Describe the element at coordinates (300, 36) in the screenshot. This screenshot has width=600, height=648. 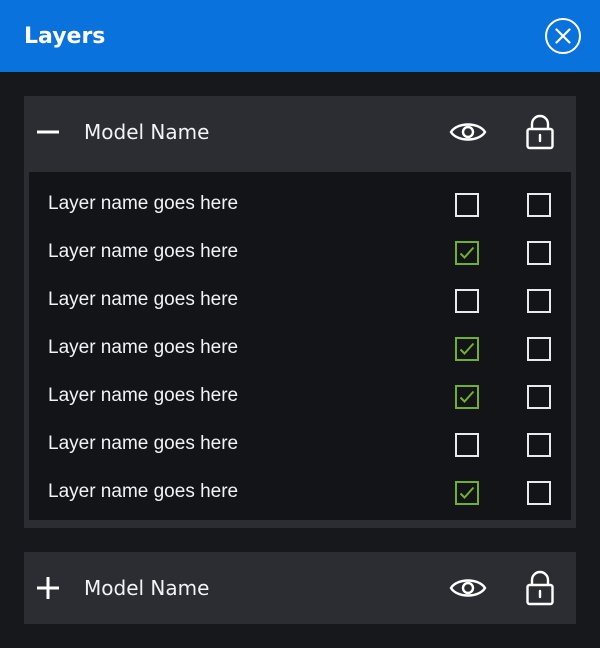
I see `panel-header: Layers` at that location.